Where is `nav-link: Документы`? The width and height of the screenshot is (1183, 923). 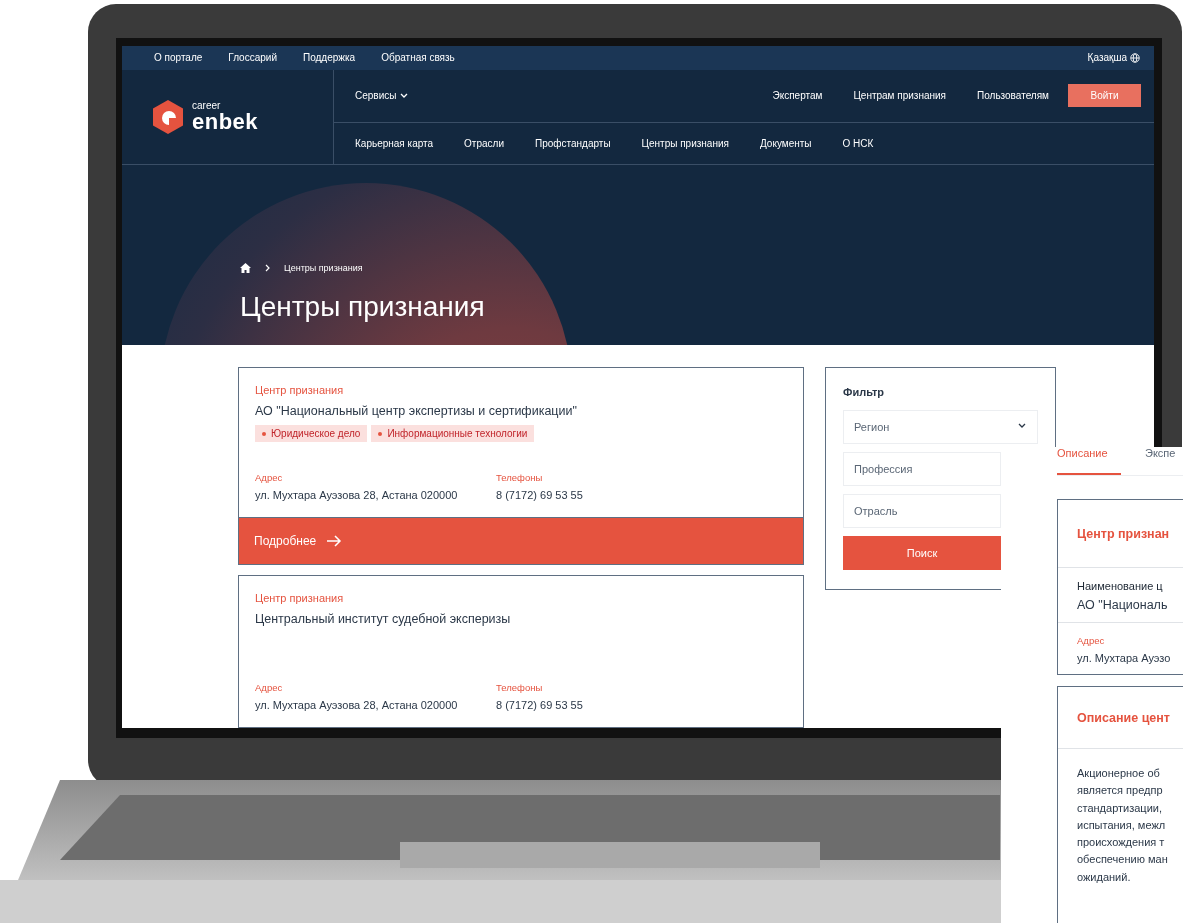 nav-link: Документы is located at coordinates (785, 143).